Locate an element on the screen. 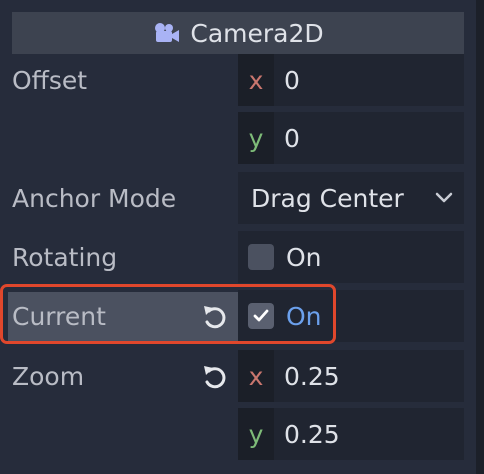 The image size is (484, 474). zoom-x-field: x 0.25 is located at coordinates (351, 376).